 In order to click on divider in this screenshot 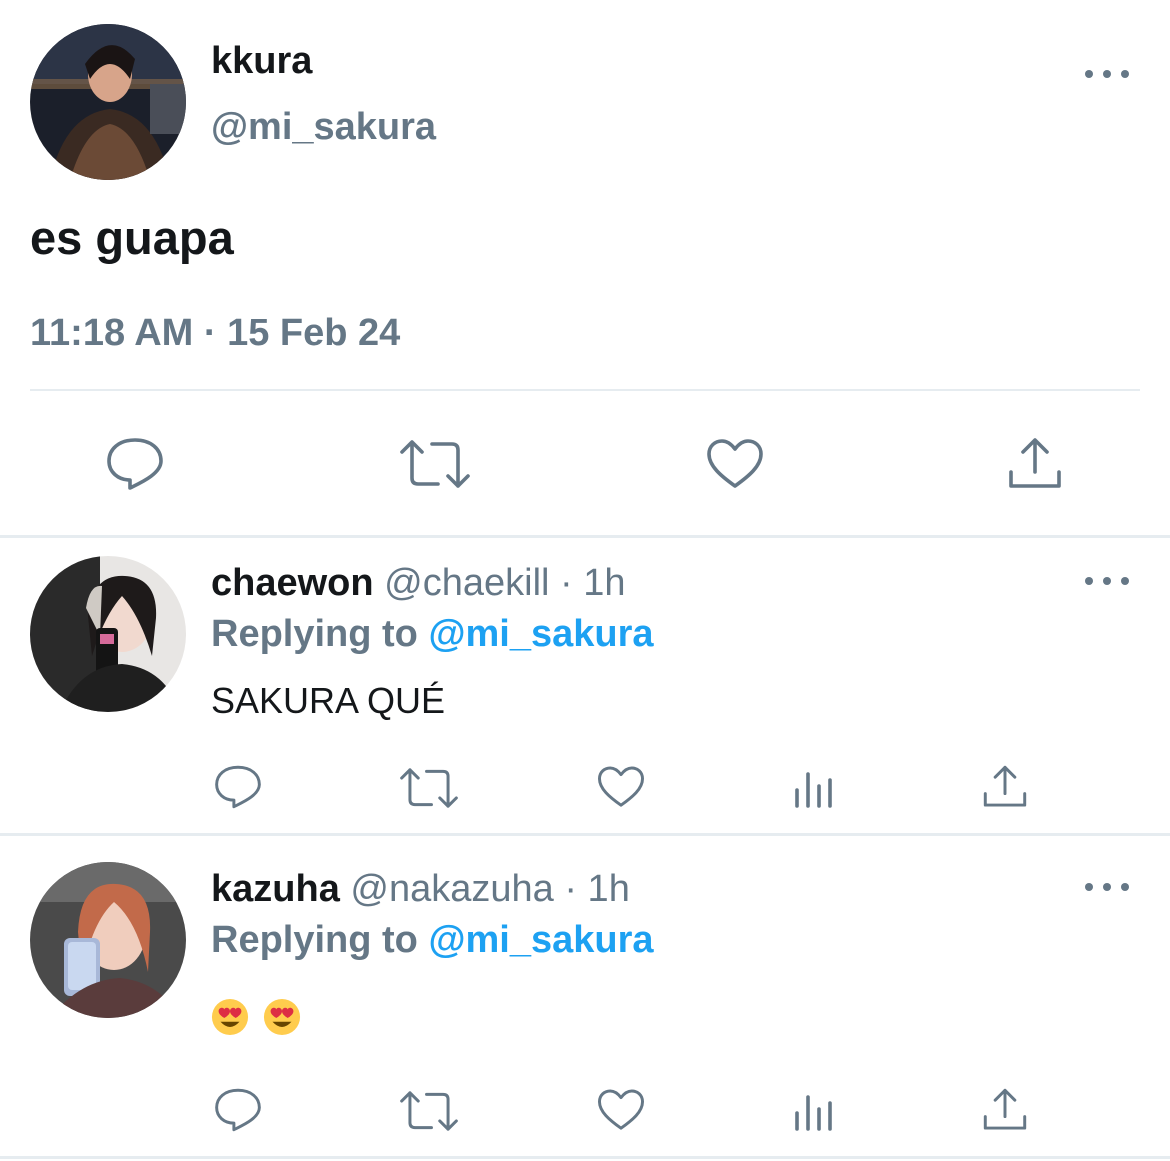, I will do `click(585, 390)`.